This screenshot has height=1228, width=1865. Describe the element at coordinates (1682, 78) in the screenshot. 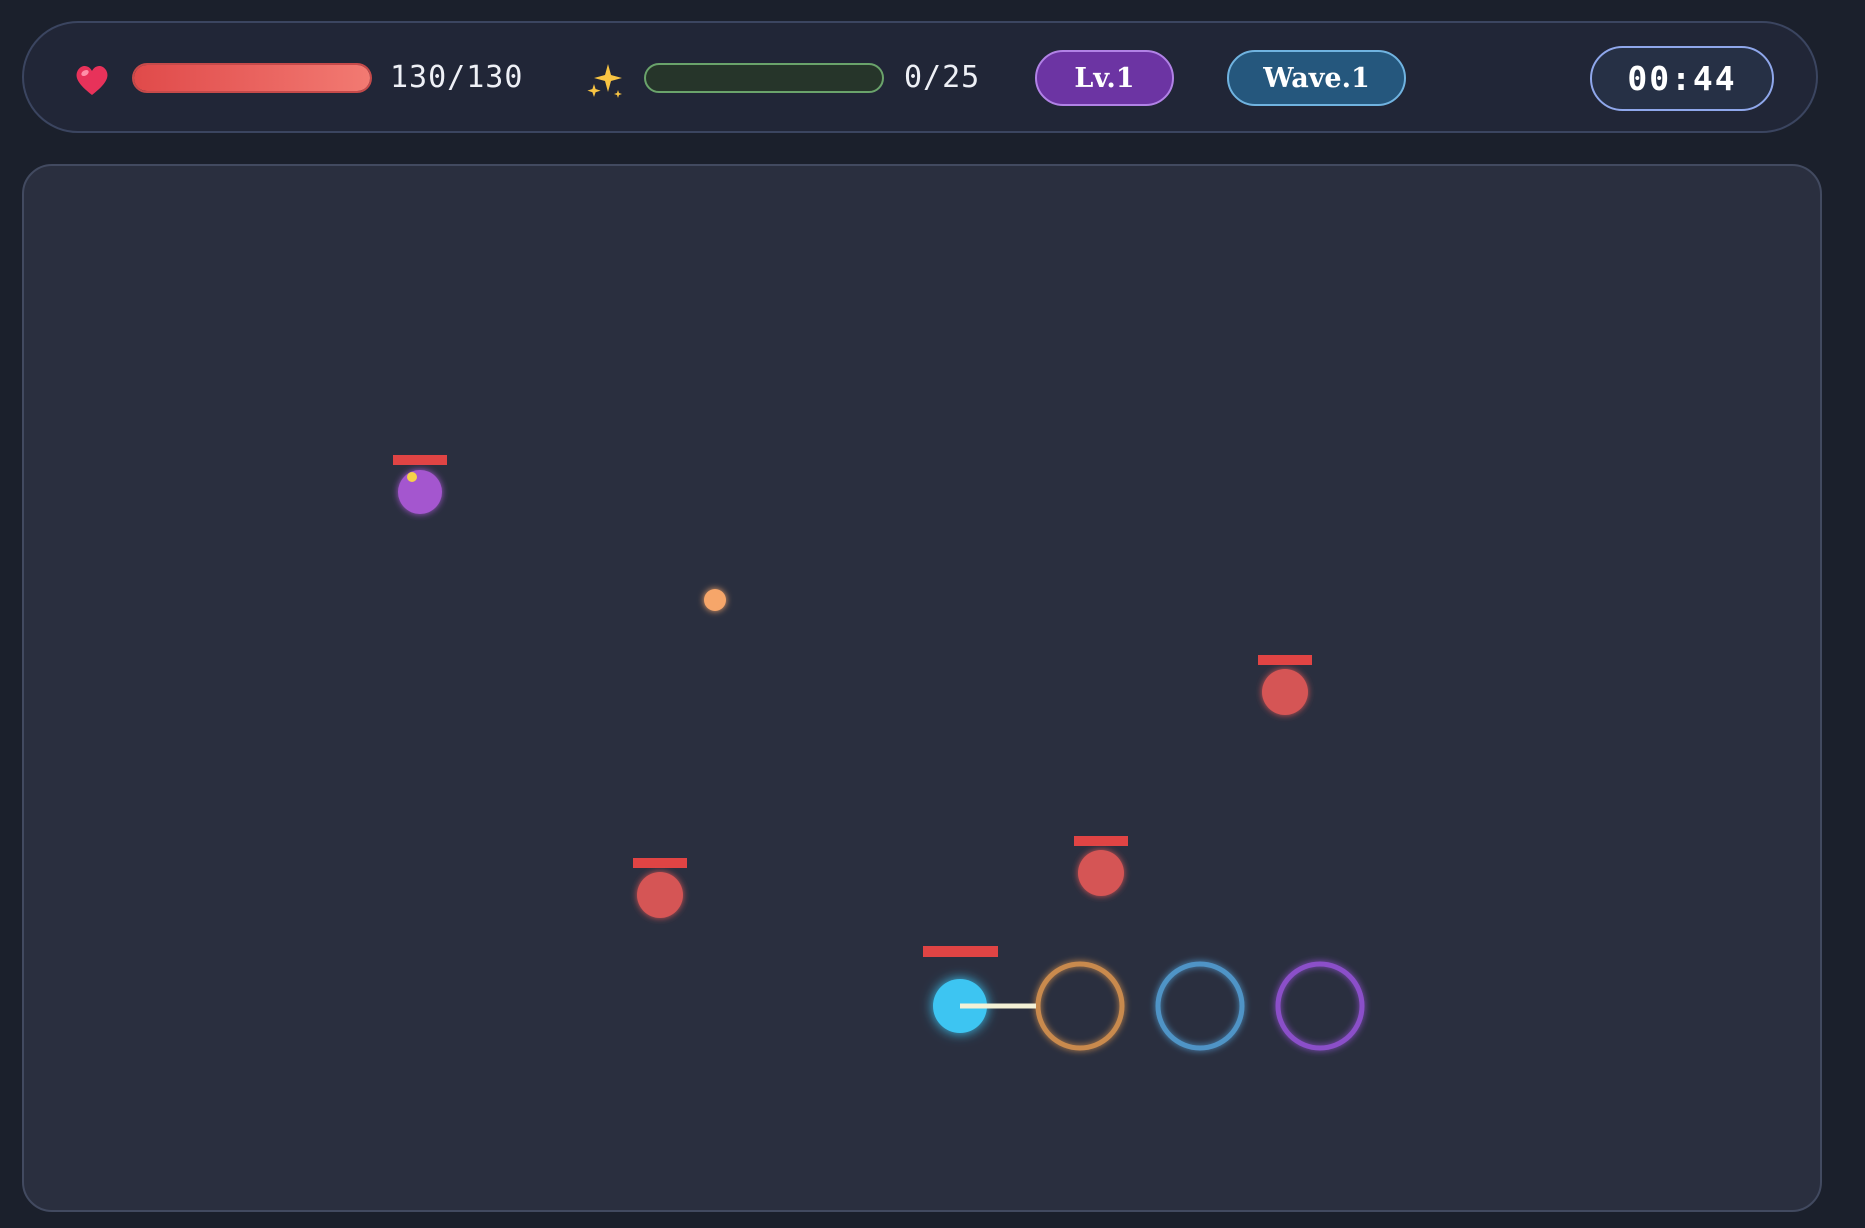

I see `timer: 00:44` at that location.